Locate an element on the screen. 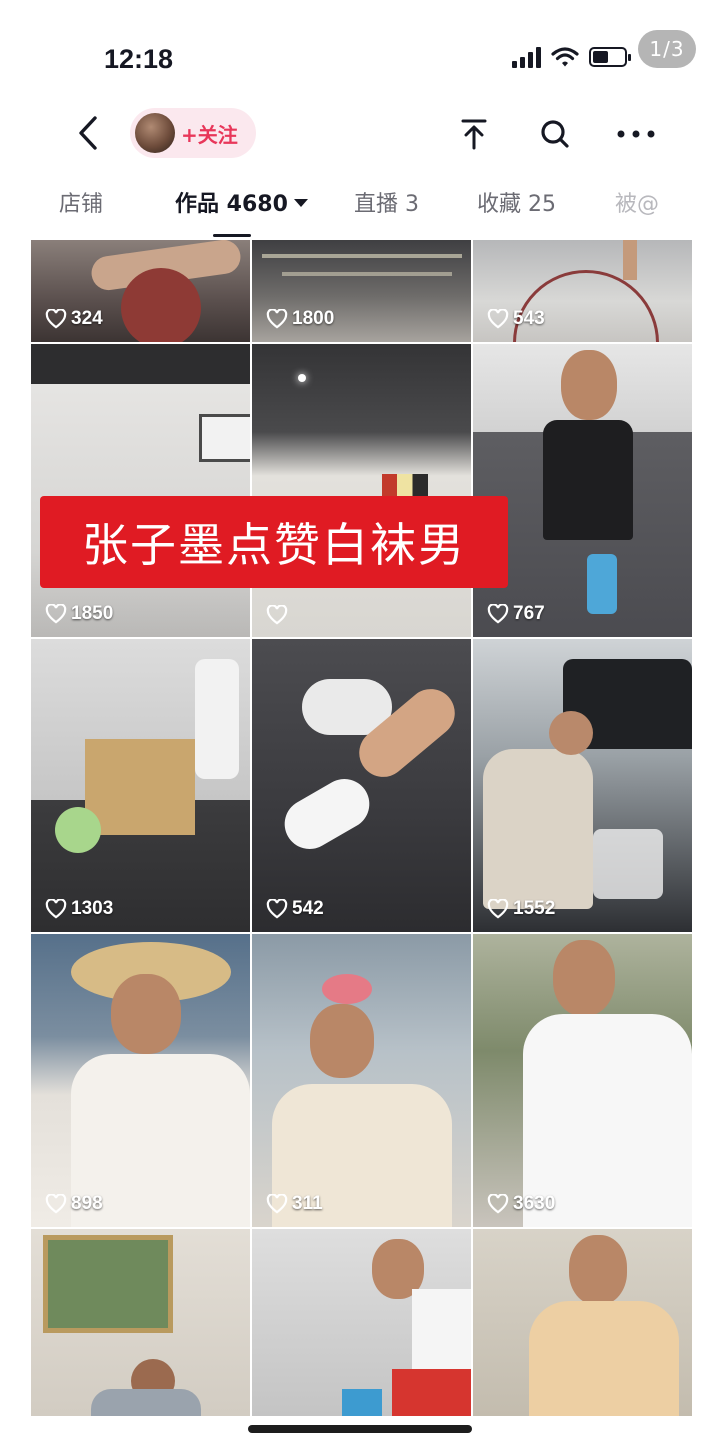  tab-live: 直播 3 is located at coordinates (386, 202).